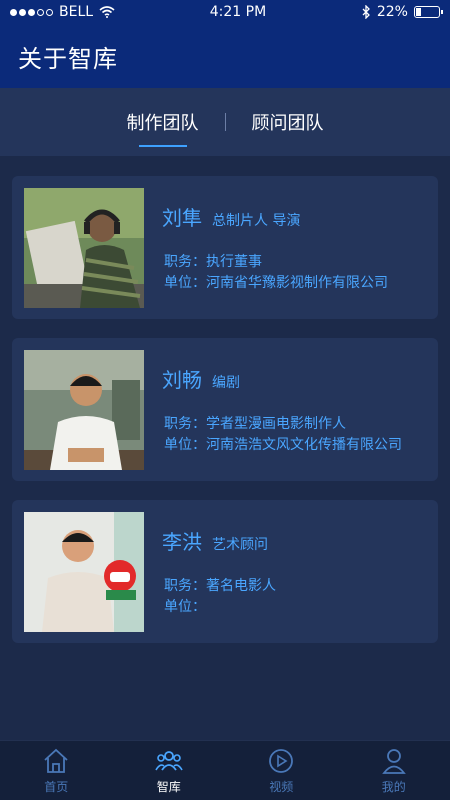 The height and width of the screenshot is (800, 450). What do you see at coordinates (288, 122) in the screenshot?
I see `tab-advisory-team: 顾问团队` at bounding box center [288, 122].